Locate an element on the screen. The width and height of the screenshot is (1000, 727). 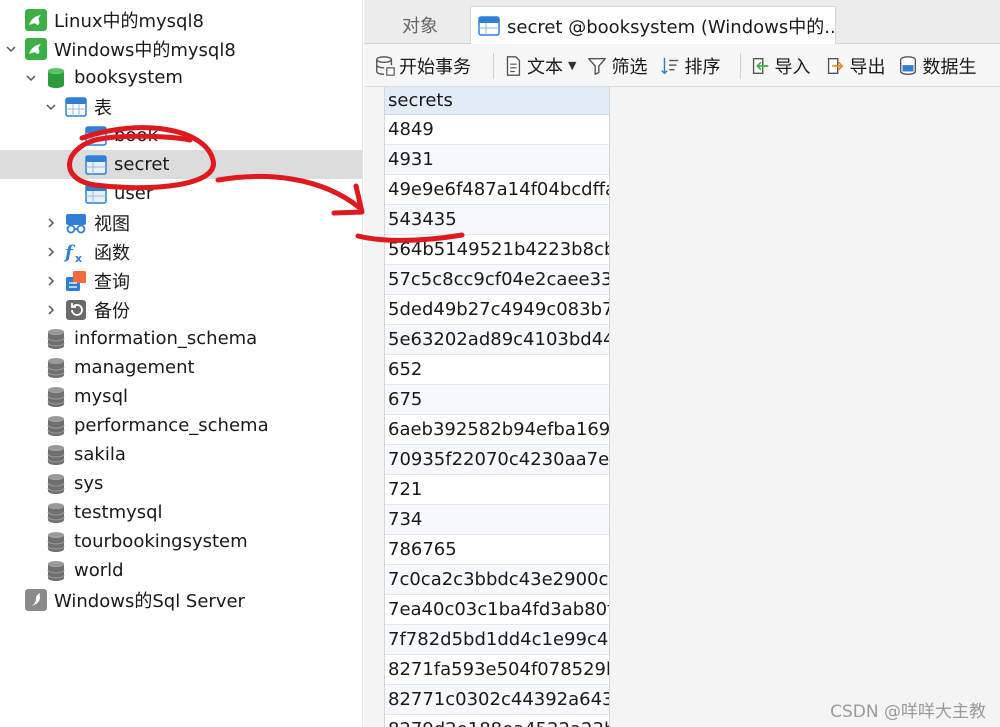
table-icon is located at coordinates (96, 165).